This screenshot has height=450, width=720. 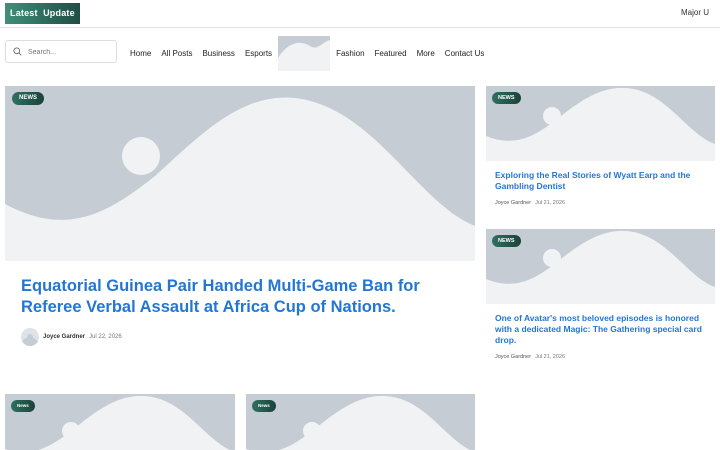 What do you see at coordinates (465, 53) in the screenshot?
I see `nav-item-contact-us: Contact Us` at bounding box center [465, 53].